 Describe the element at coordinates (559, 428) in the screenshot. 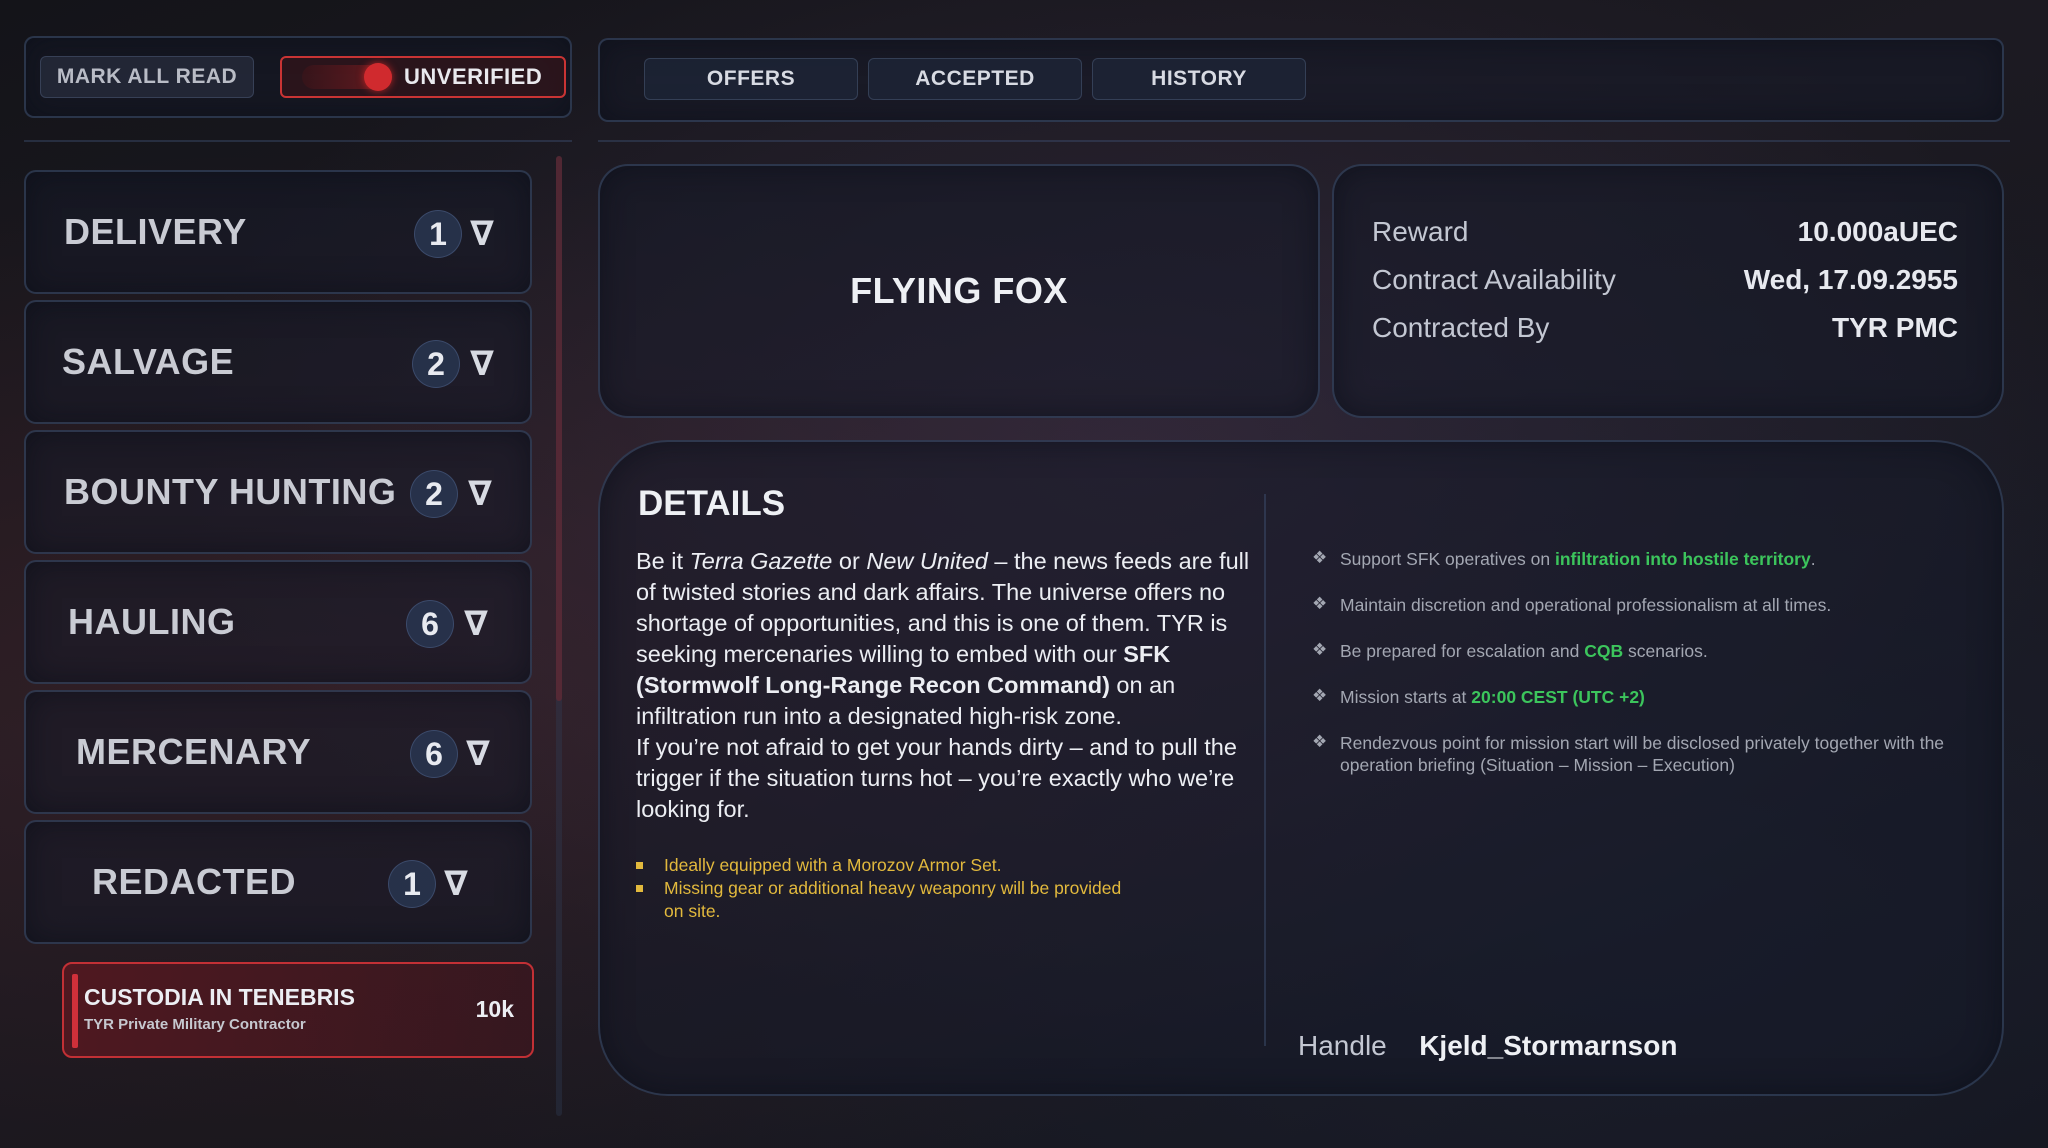

I see `sidebar-scroll-thumb` at that location.